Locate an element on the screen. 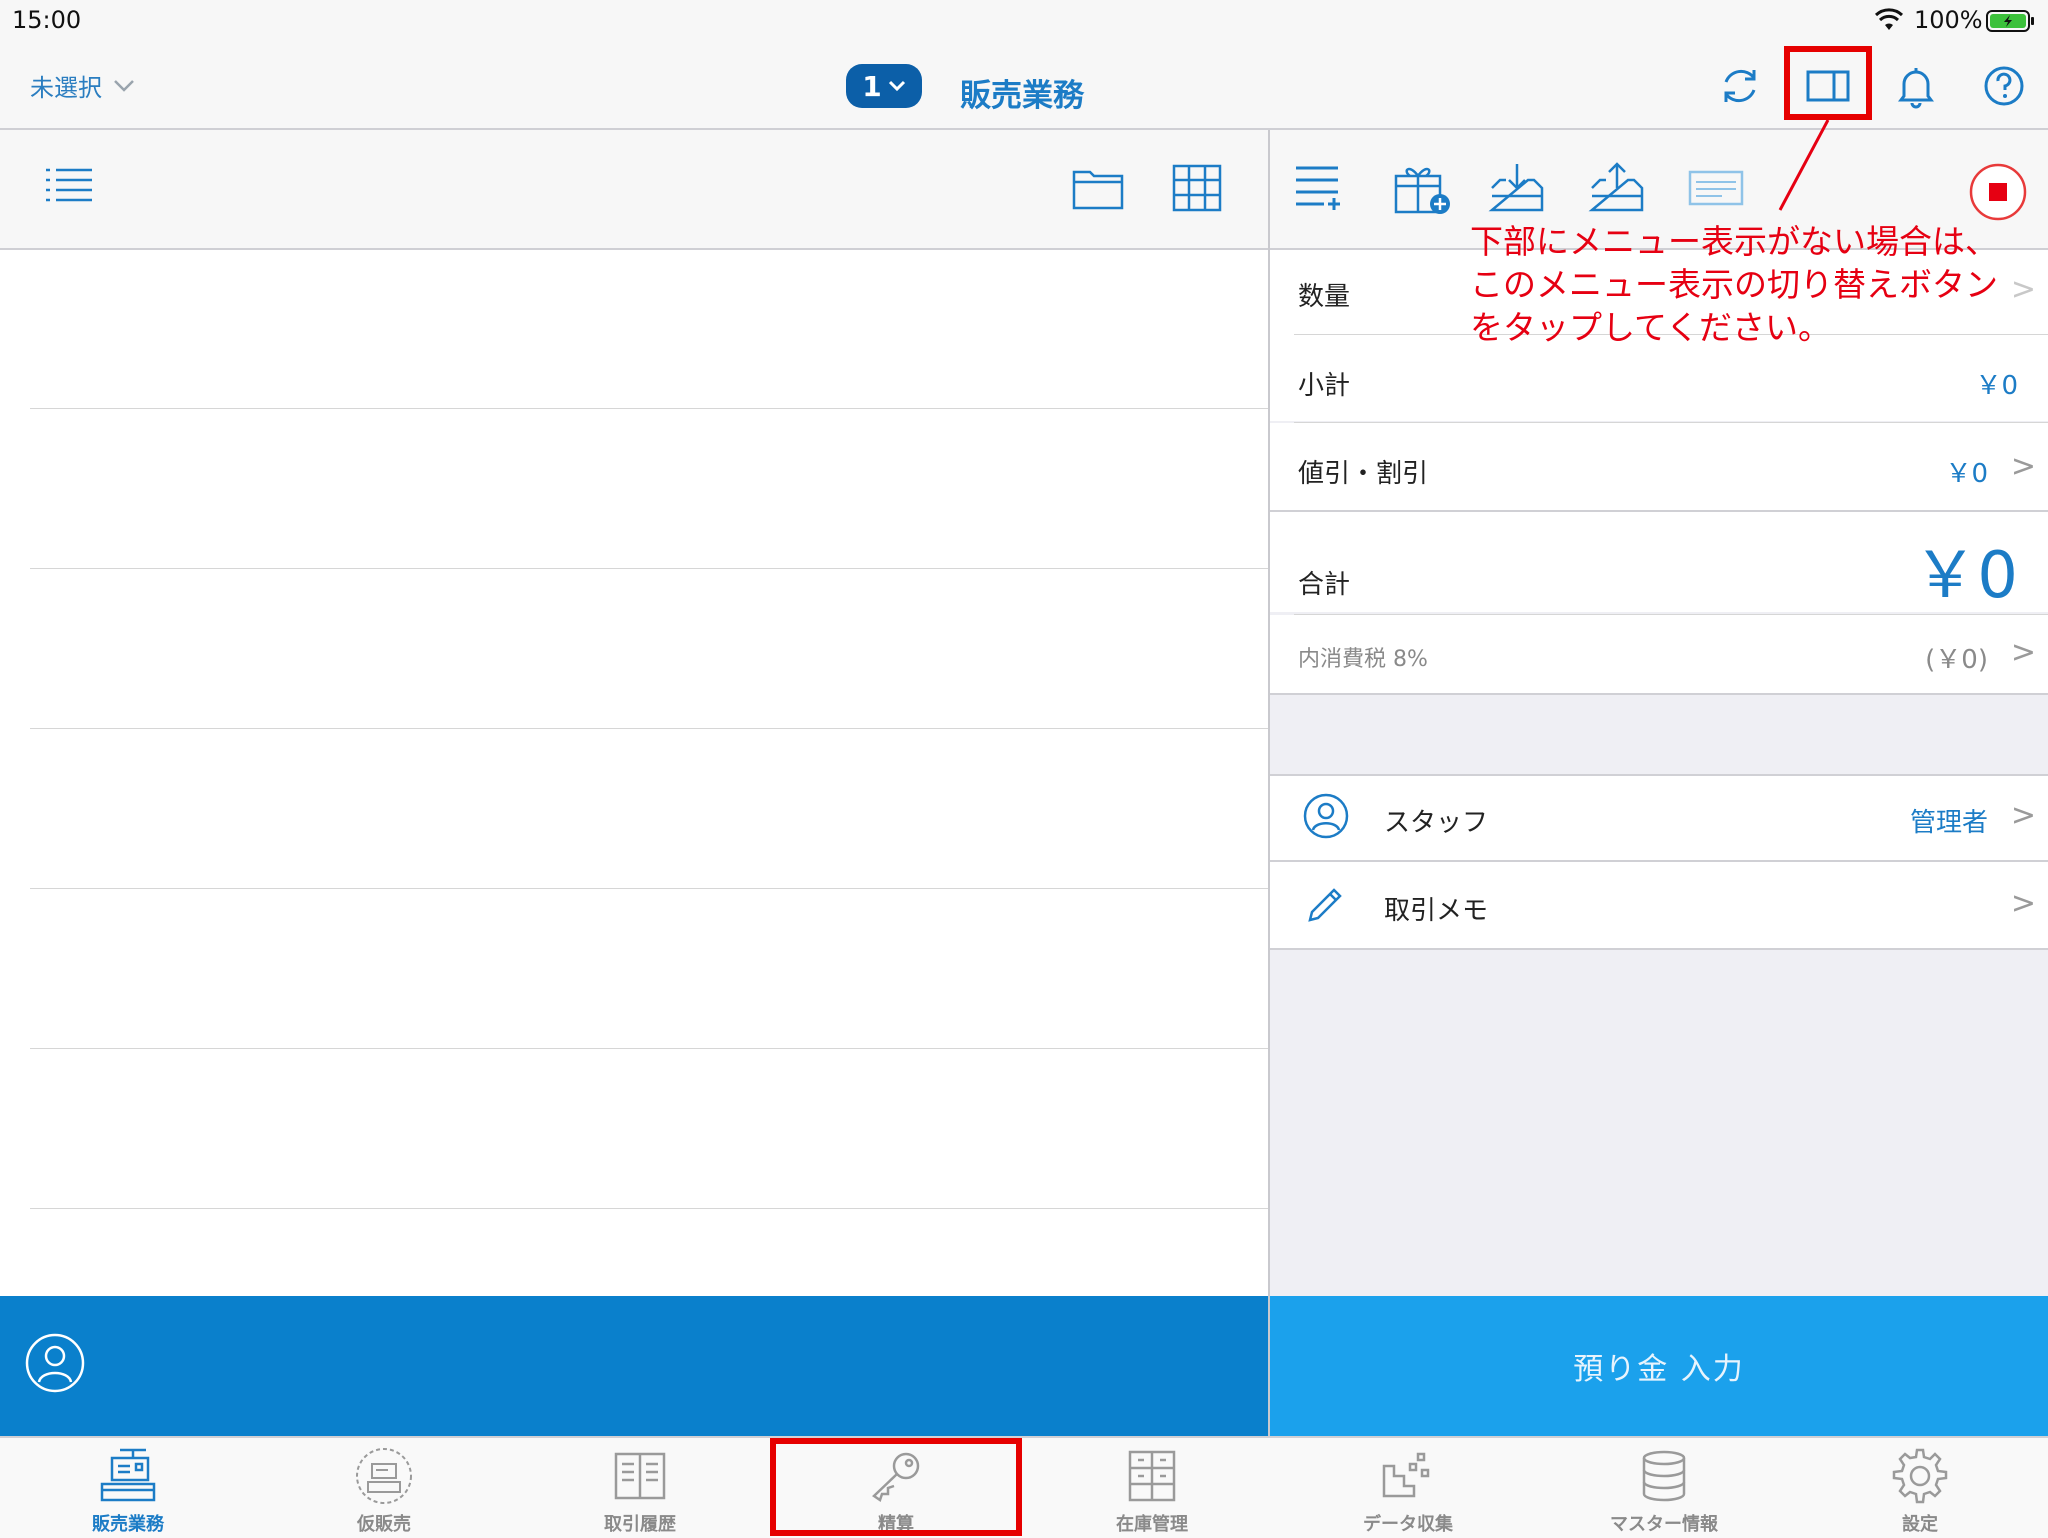  memo-label: 取引メモ is located at coordinates (1436, 911).